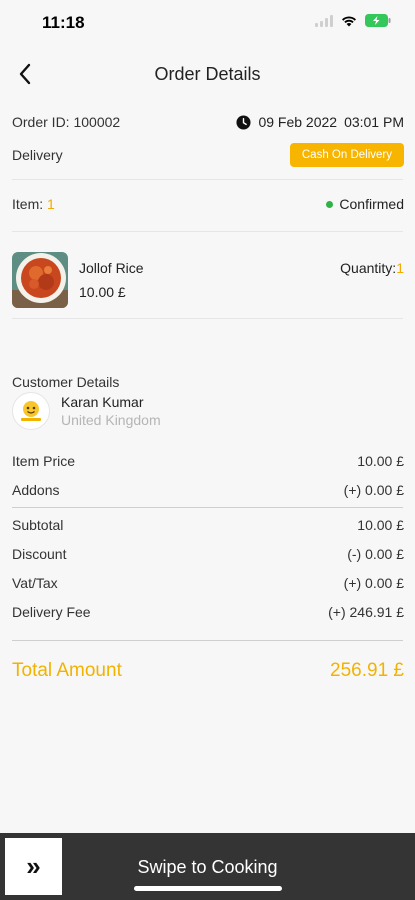 Image resolution: width=415 pixels, height=900 pixels. What do you see at coordinates (208, 583) in the screenshot?
I see `vat-row: Vat/Tax (+) 0.00 £` at bounding box center [208, 583].